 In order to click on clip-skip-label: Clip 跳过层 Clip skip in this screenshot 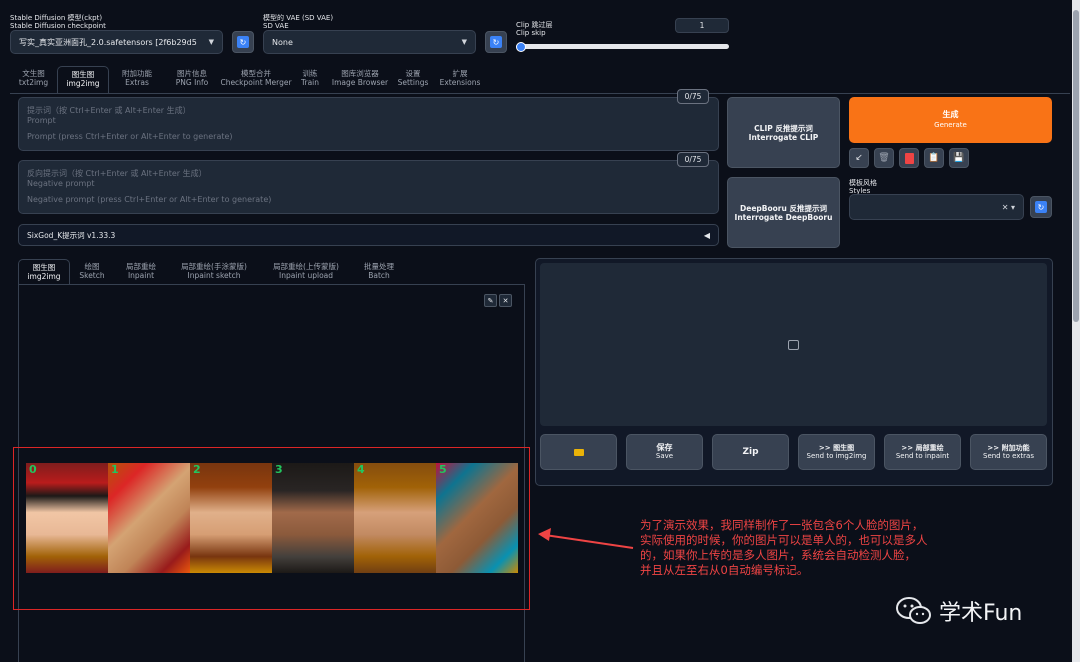, I will do `click(534, 29)`.